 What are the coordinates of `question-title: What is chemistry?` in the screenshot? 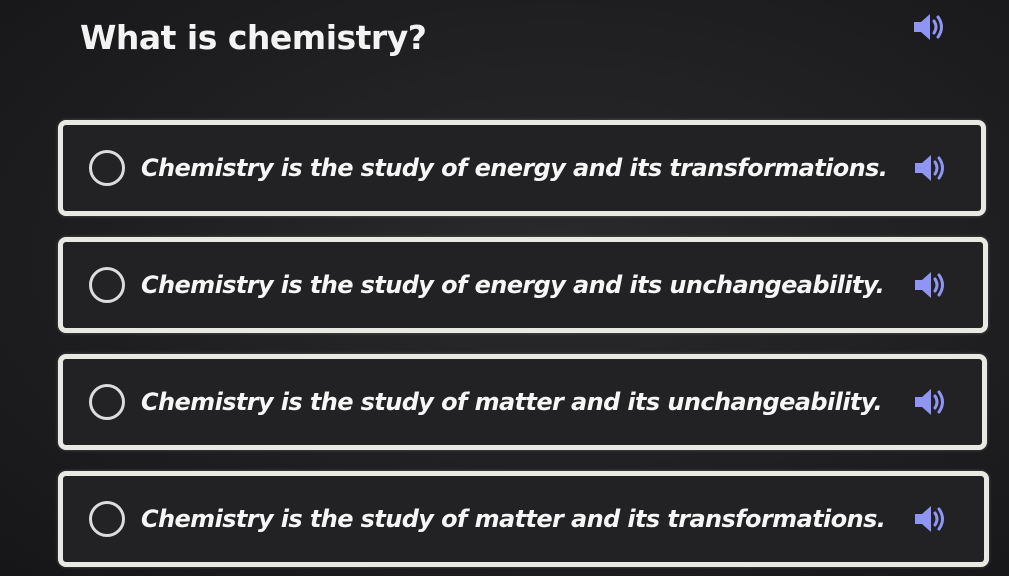 It's located at (253, 37).